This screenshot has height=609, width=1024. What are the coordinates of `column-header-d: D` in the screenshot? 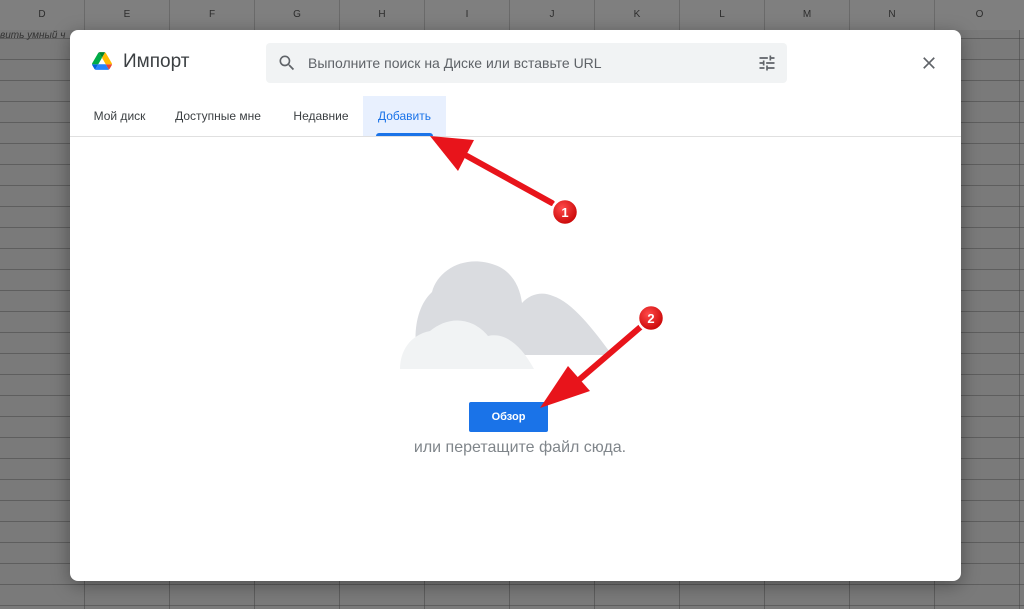 It's located at (42, 15).